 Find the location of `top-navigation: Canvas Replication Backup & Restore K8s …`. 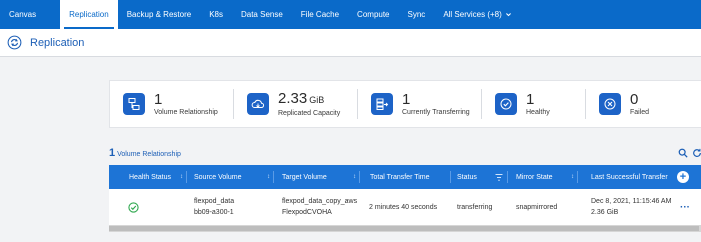

top-navigation: Canvas Replication Backup & Restore K8s … is located at coordinates (350, 14).